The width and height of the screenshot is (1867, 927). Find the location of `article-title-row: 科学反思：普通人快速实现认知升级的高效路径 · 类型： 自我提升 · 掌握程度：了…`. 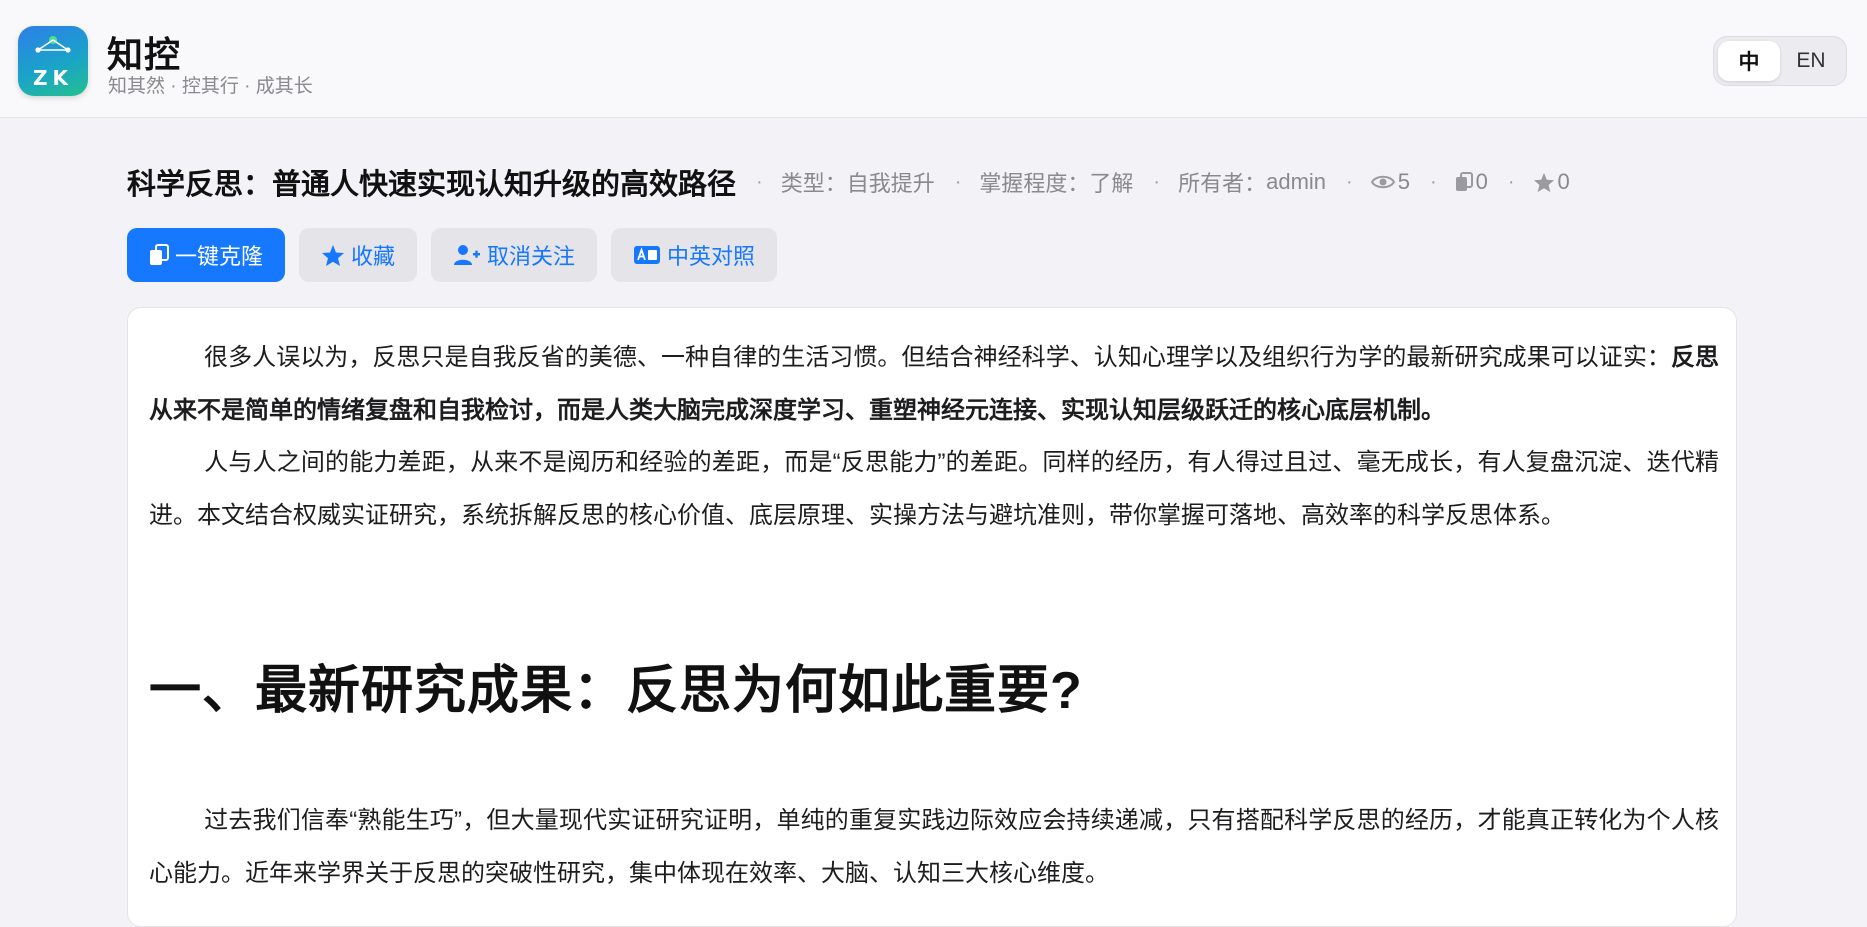

article-title-row: 科学反思：普通人快速实现认知升级的高效路径 · 类型： 自我提升 · 掌握程度：了… is located at coordinates (848, 182).